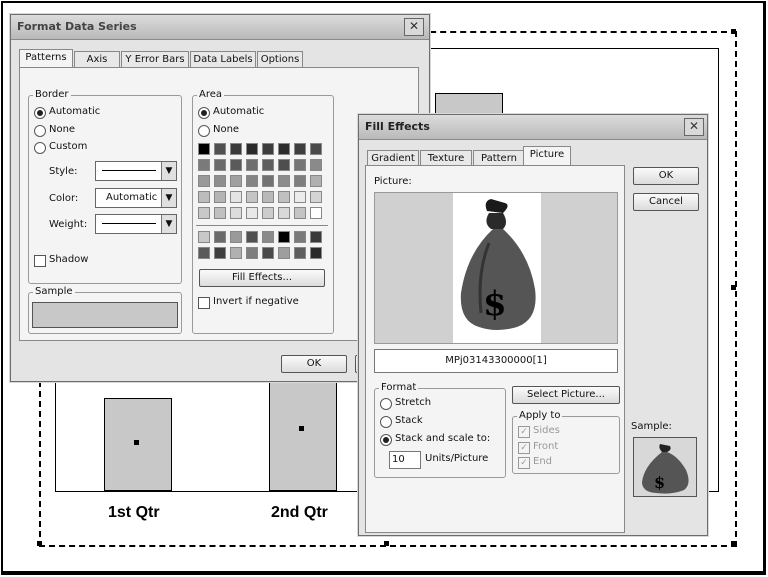 This screenshot has width=768, height=577. I want to click on apply-sides-checkbox: ✓, so click(524, 432).